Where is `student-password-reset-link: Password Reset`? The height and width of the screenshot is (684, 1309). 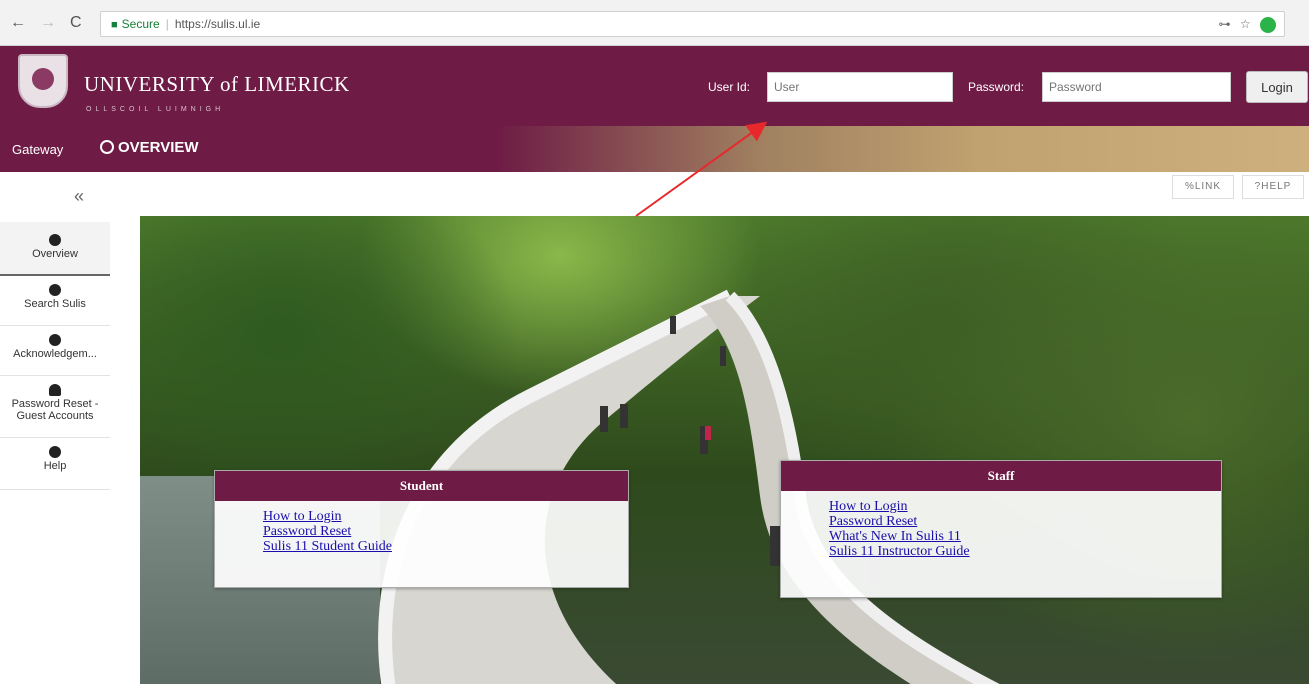 student-password-reset-link: Password Reset is located at coordinates (445, 531).